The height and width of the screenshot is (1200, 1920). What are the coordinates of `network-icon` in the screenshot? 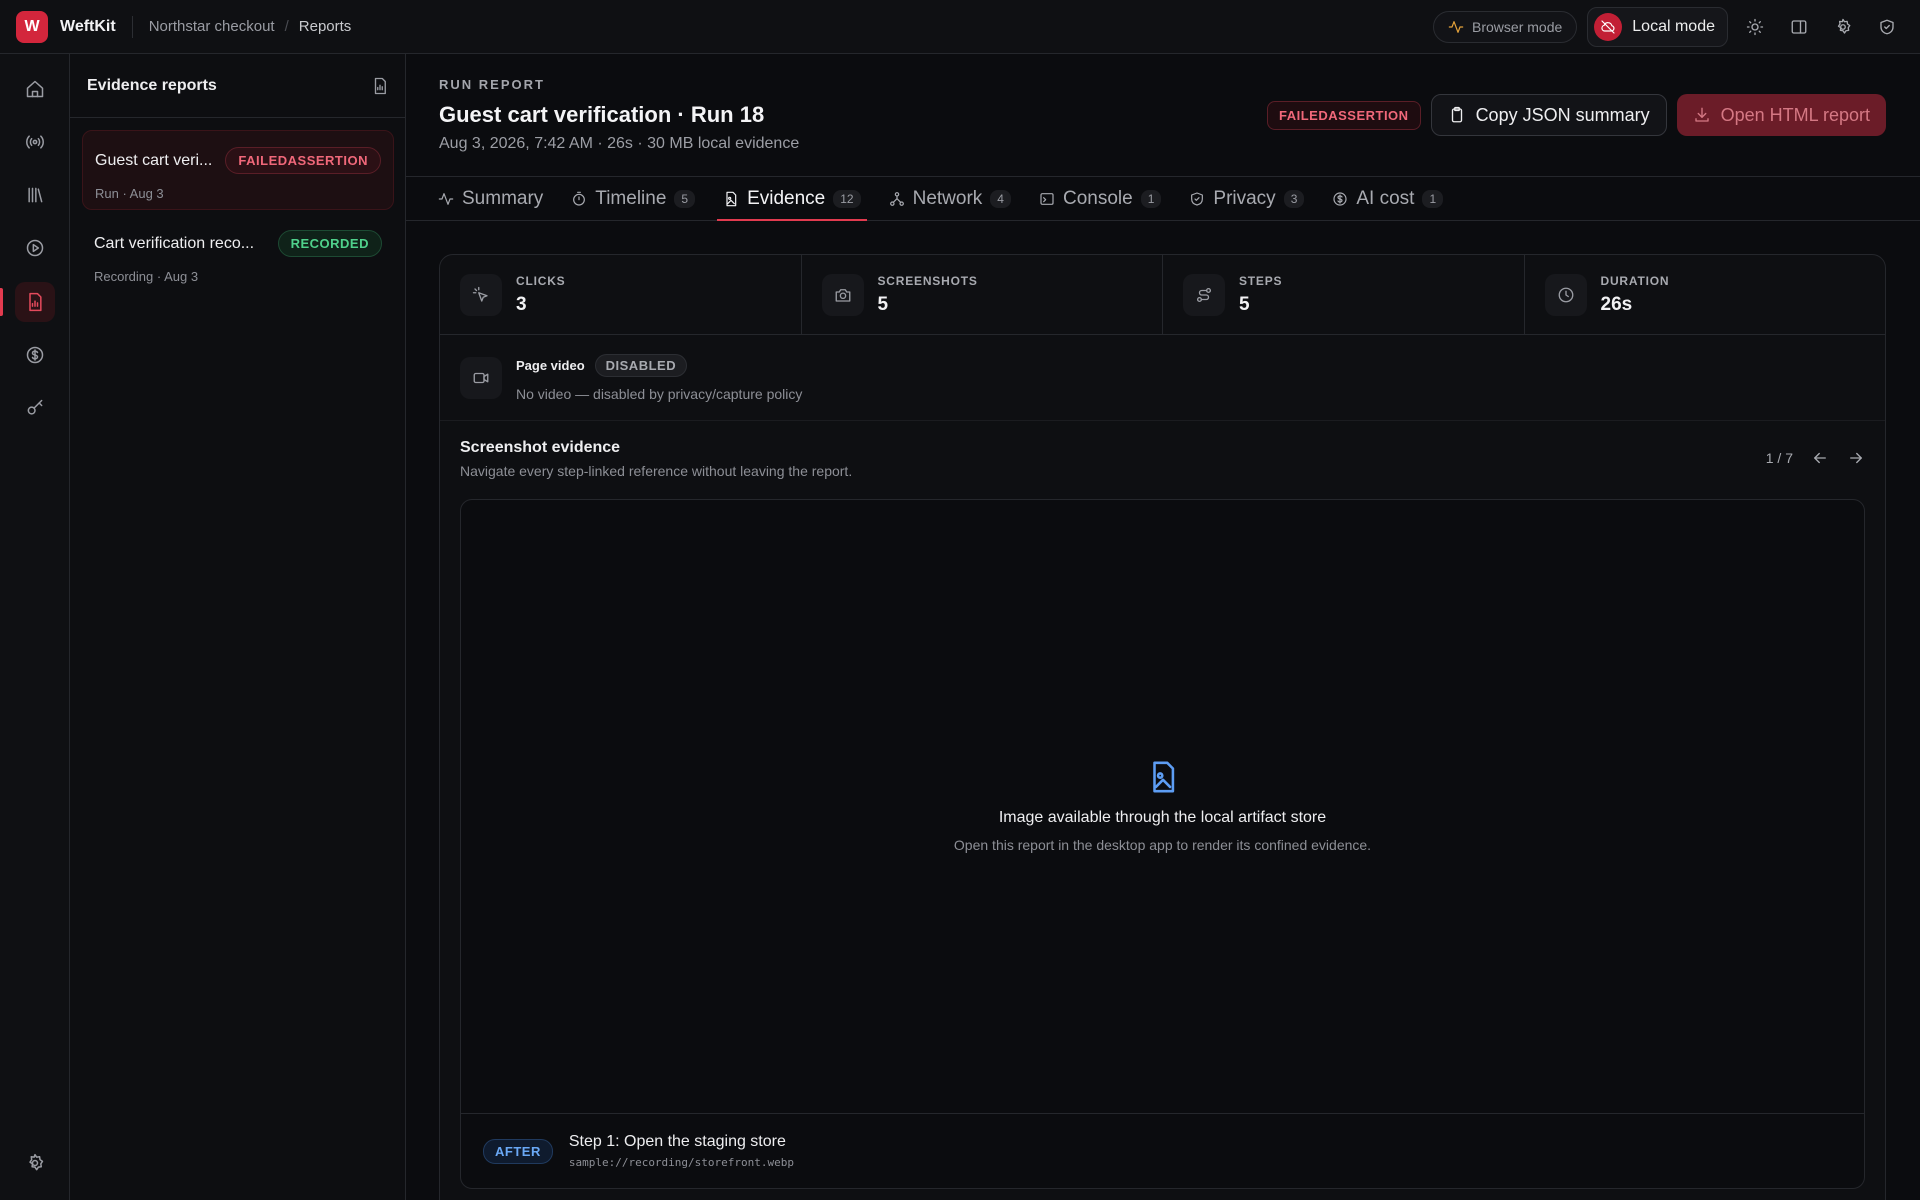 It's located at (897, 199).